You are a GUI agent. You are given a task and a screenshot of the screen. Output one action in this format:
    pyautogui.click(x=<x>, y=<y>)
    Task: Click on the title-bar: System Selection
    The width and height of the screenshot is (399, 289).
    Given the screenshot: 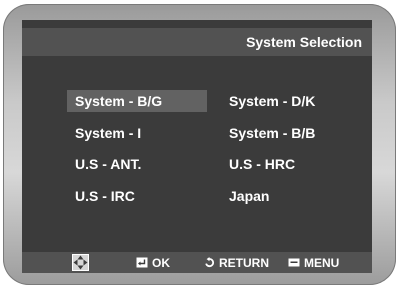 What is the action you would take?
    pyautogui.click(x=197, y=42)
    